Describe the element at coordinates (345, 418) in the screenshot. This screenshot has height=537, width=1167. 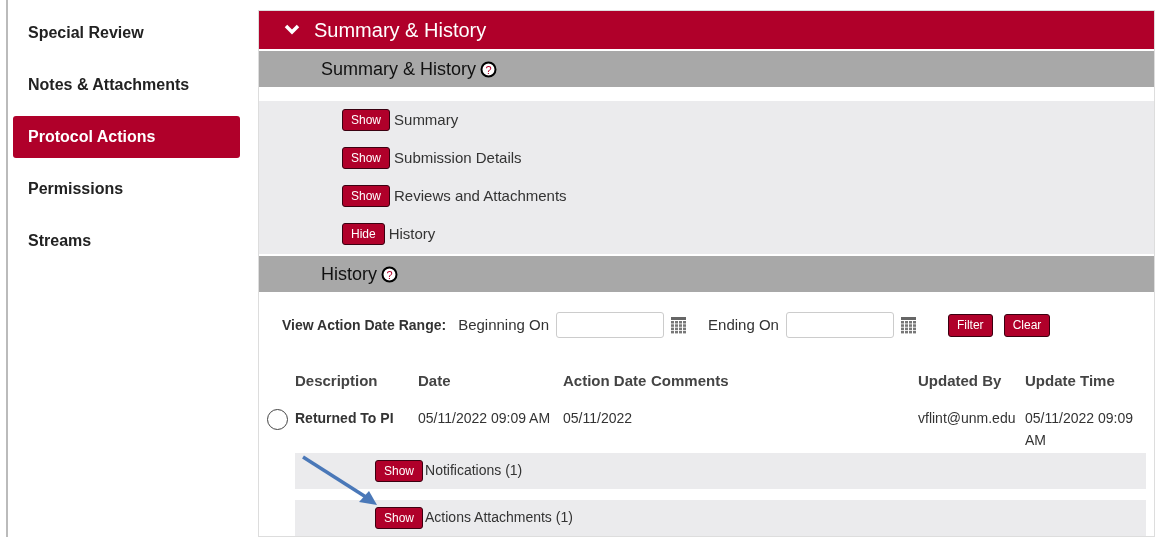
I see `table-cell-text: Returned To PI` at that location.